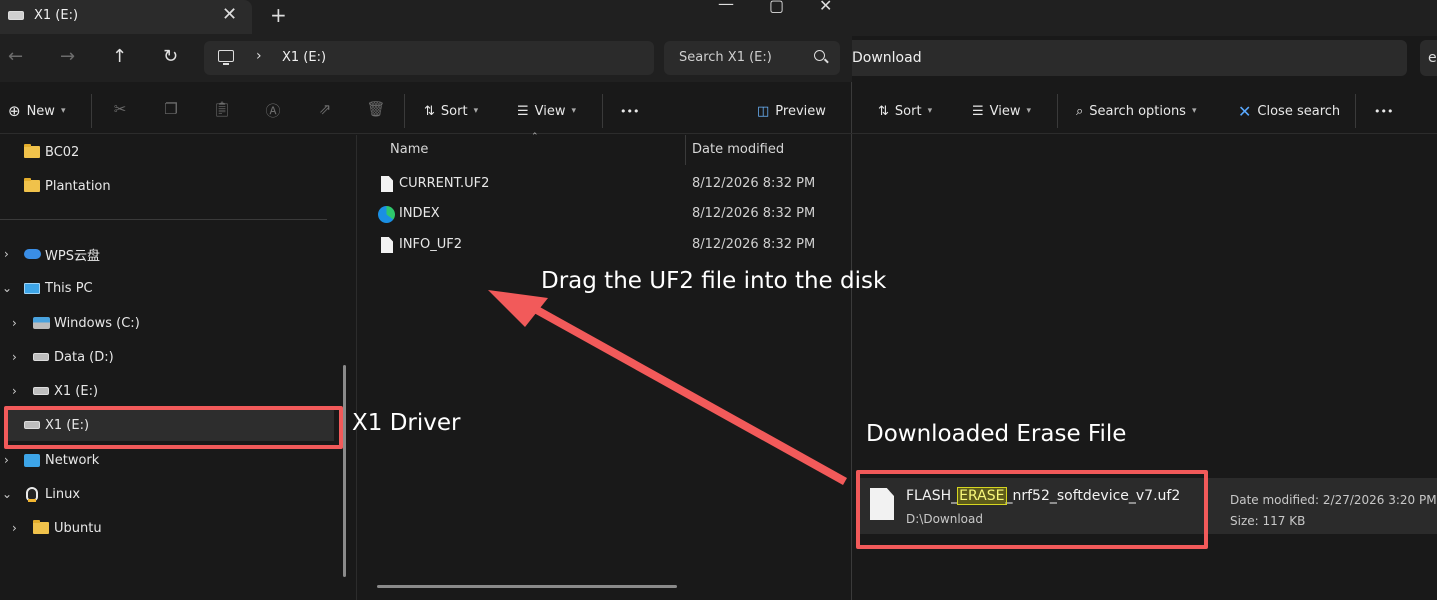 Image resolution: width=1437 pixels, height=600 pixels. I want to click on nav-item-bc02: BC02, so click(51, 152).